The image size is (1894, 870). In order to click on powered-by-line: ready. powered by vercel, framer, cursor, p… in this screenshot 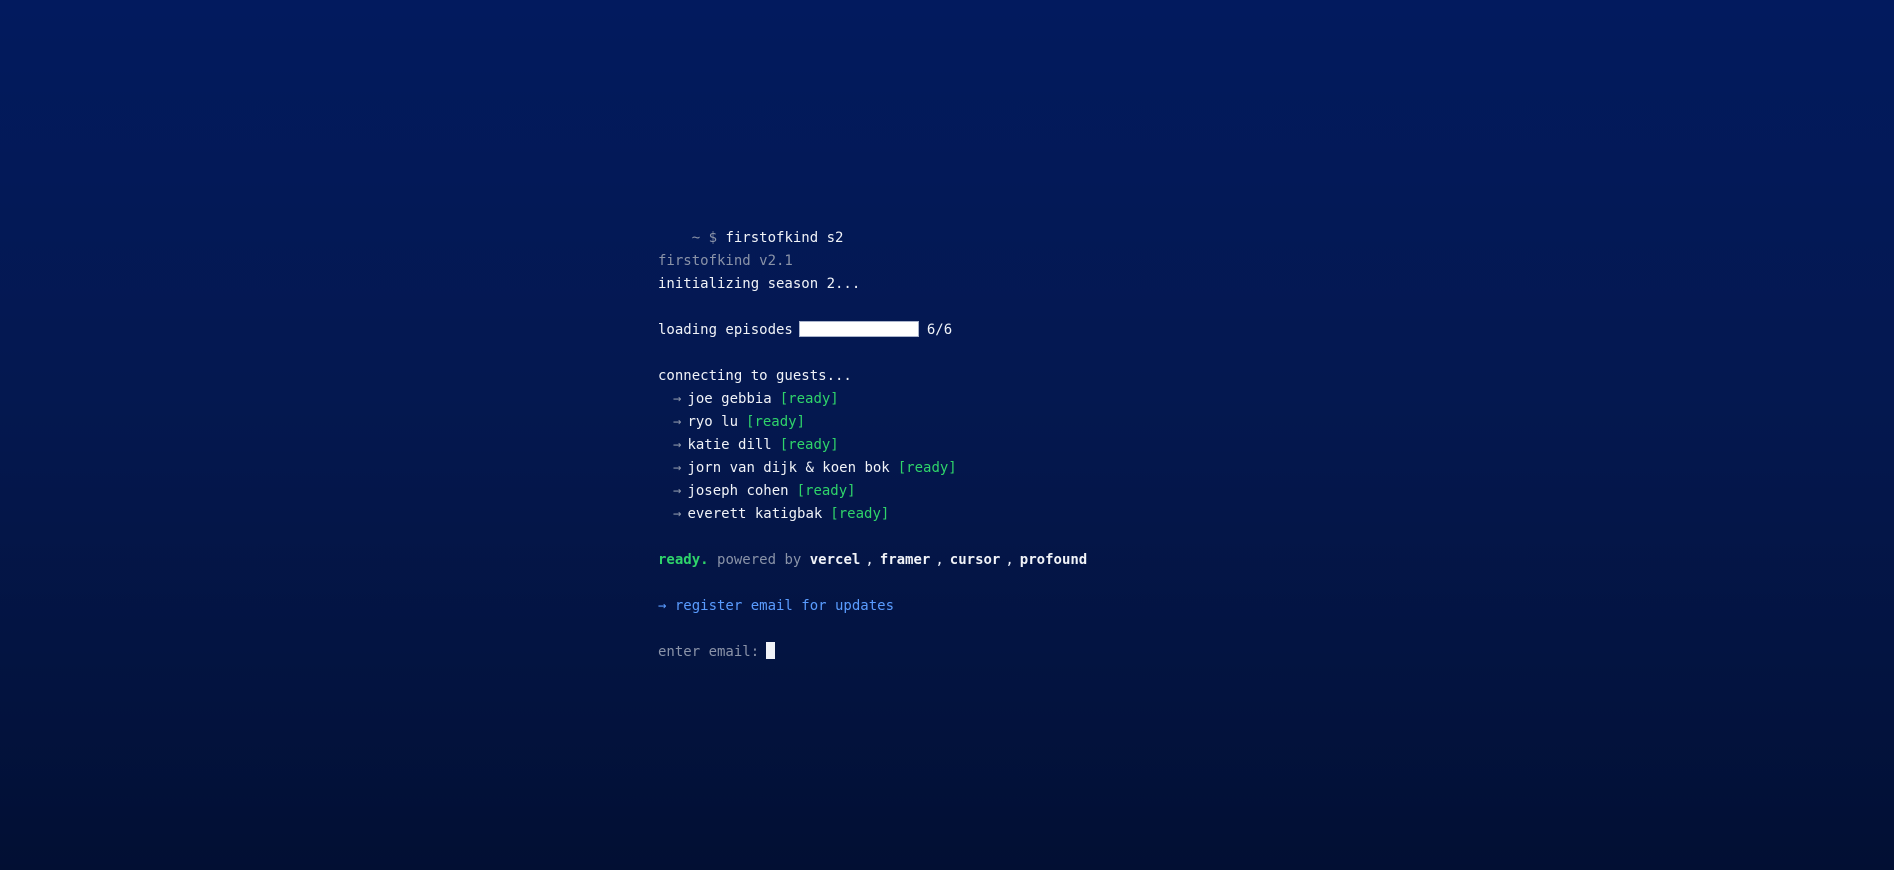, I will do `click(1008, 560)`.